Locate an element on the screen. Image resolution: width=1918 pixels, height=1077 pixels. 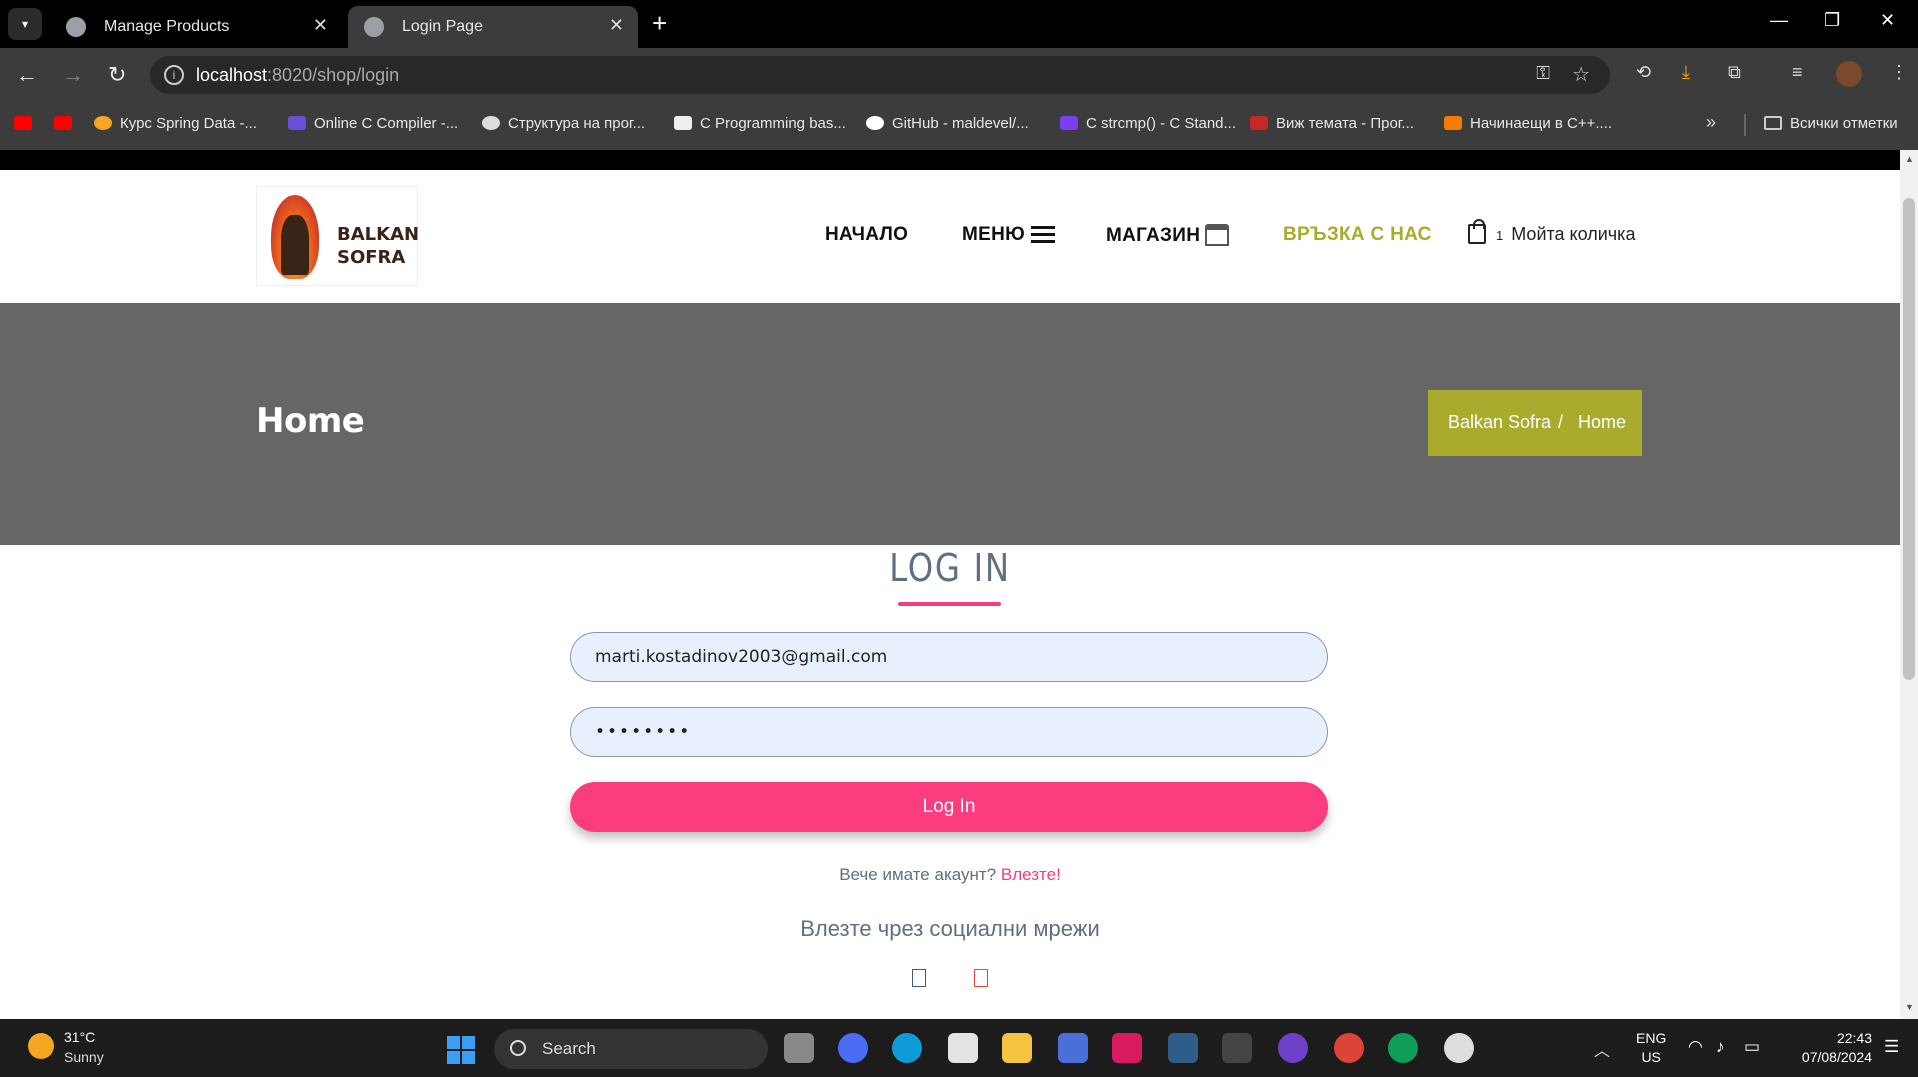
tab-search-button: ▾ is located at coordinates (25, 24).